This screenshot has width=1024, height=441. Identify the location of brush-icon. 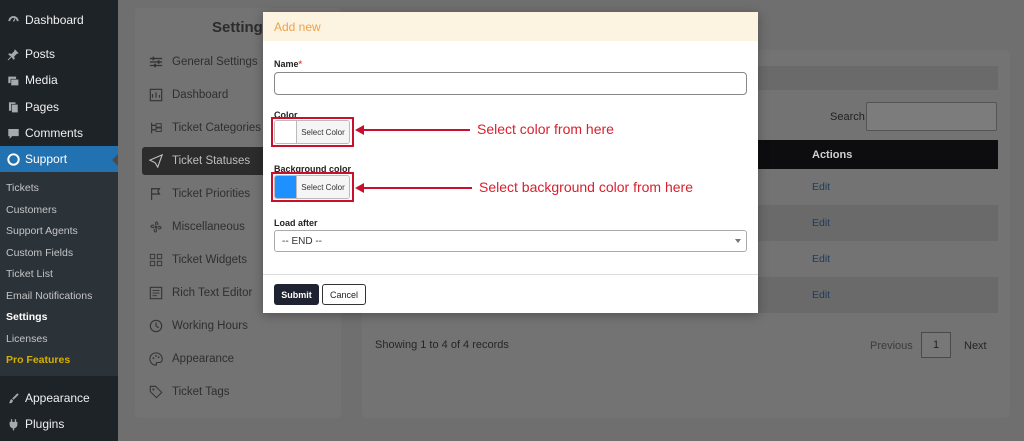
(13, 398).